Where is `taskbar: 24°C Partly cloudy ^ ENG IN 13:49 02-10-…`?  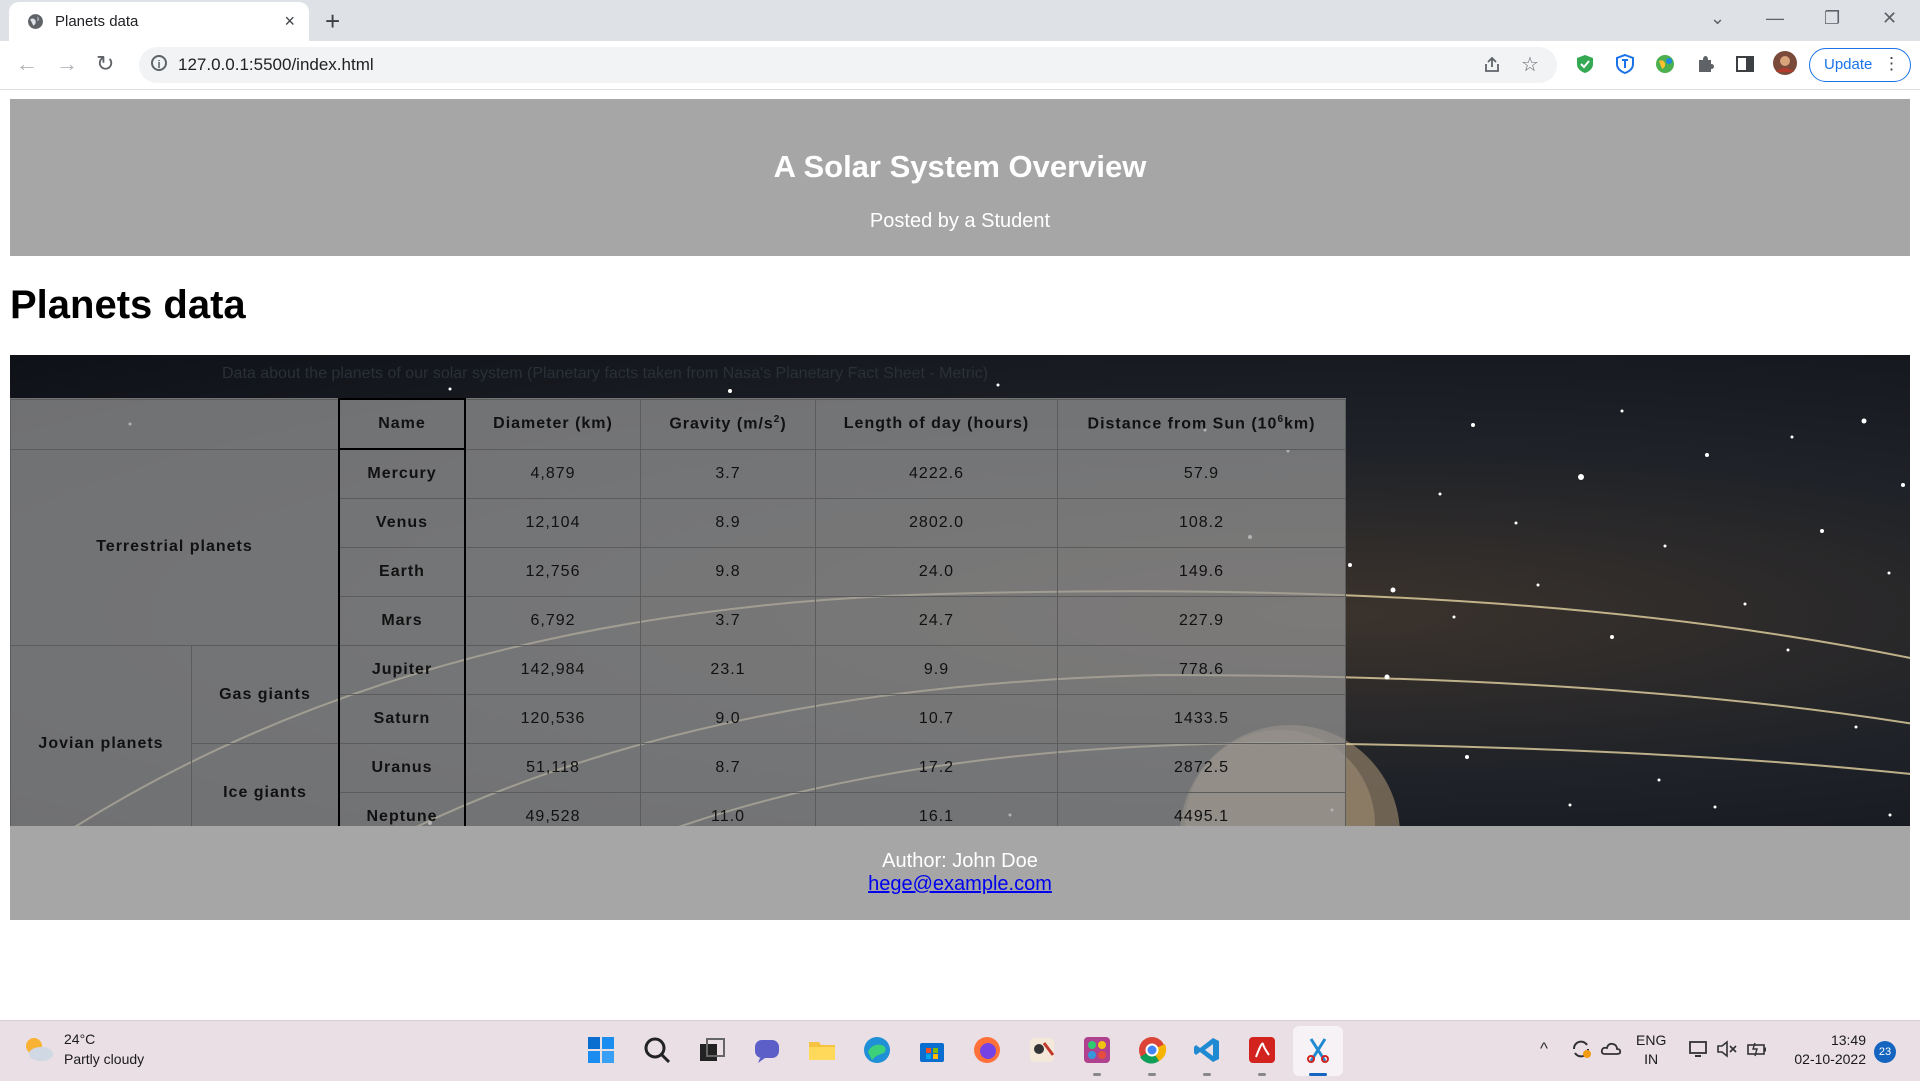
taskbar: 24°C Partly cloudy ^ ENG IN 13:49 02-10-… is located at coordinates (960, 1050).